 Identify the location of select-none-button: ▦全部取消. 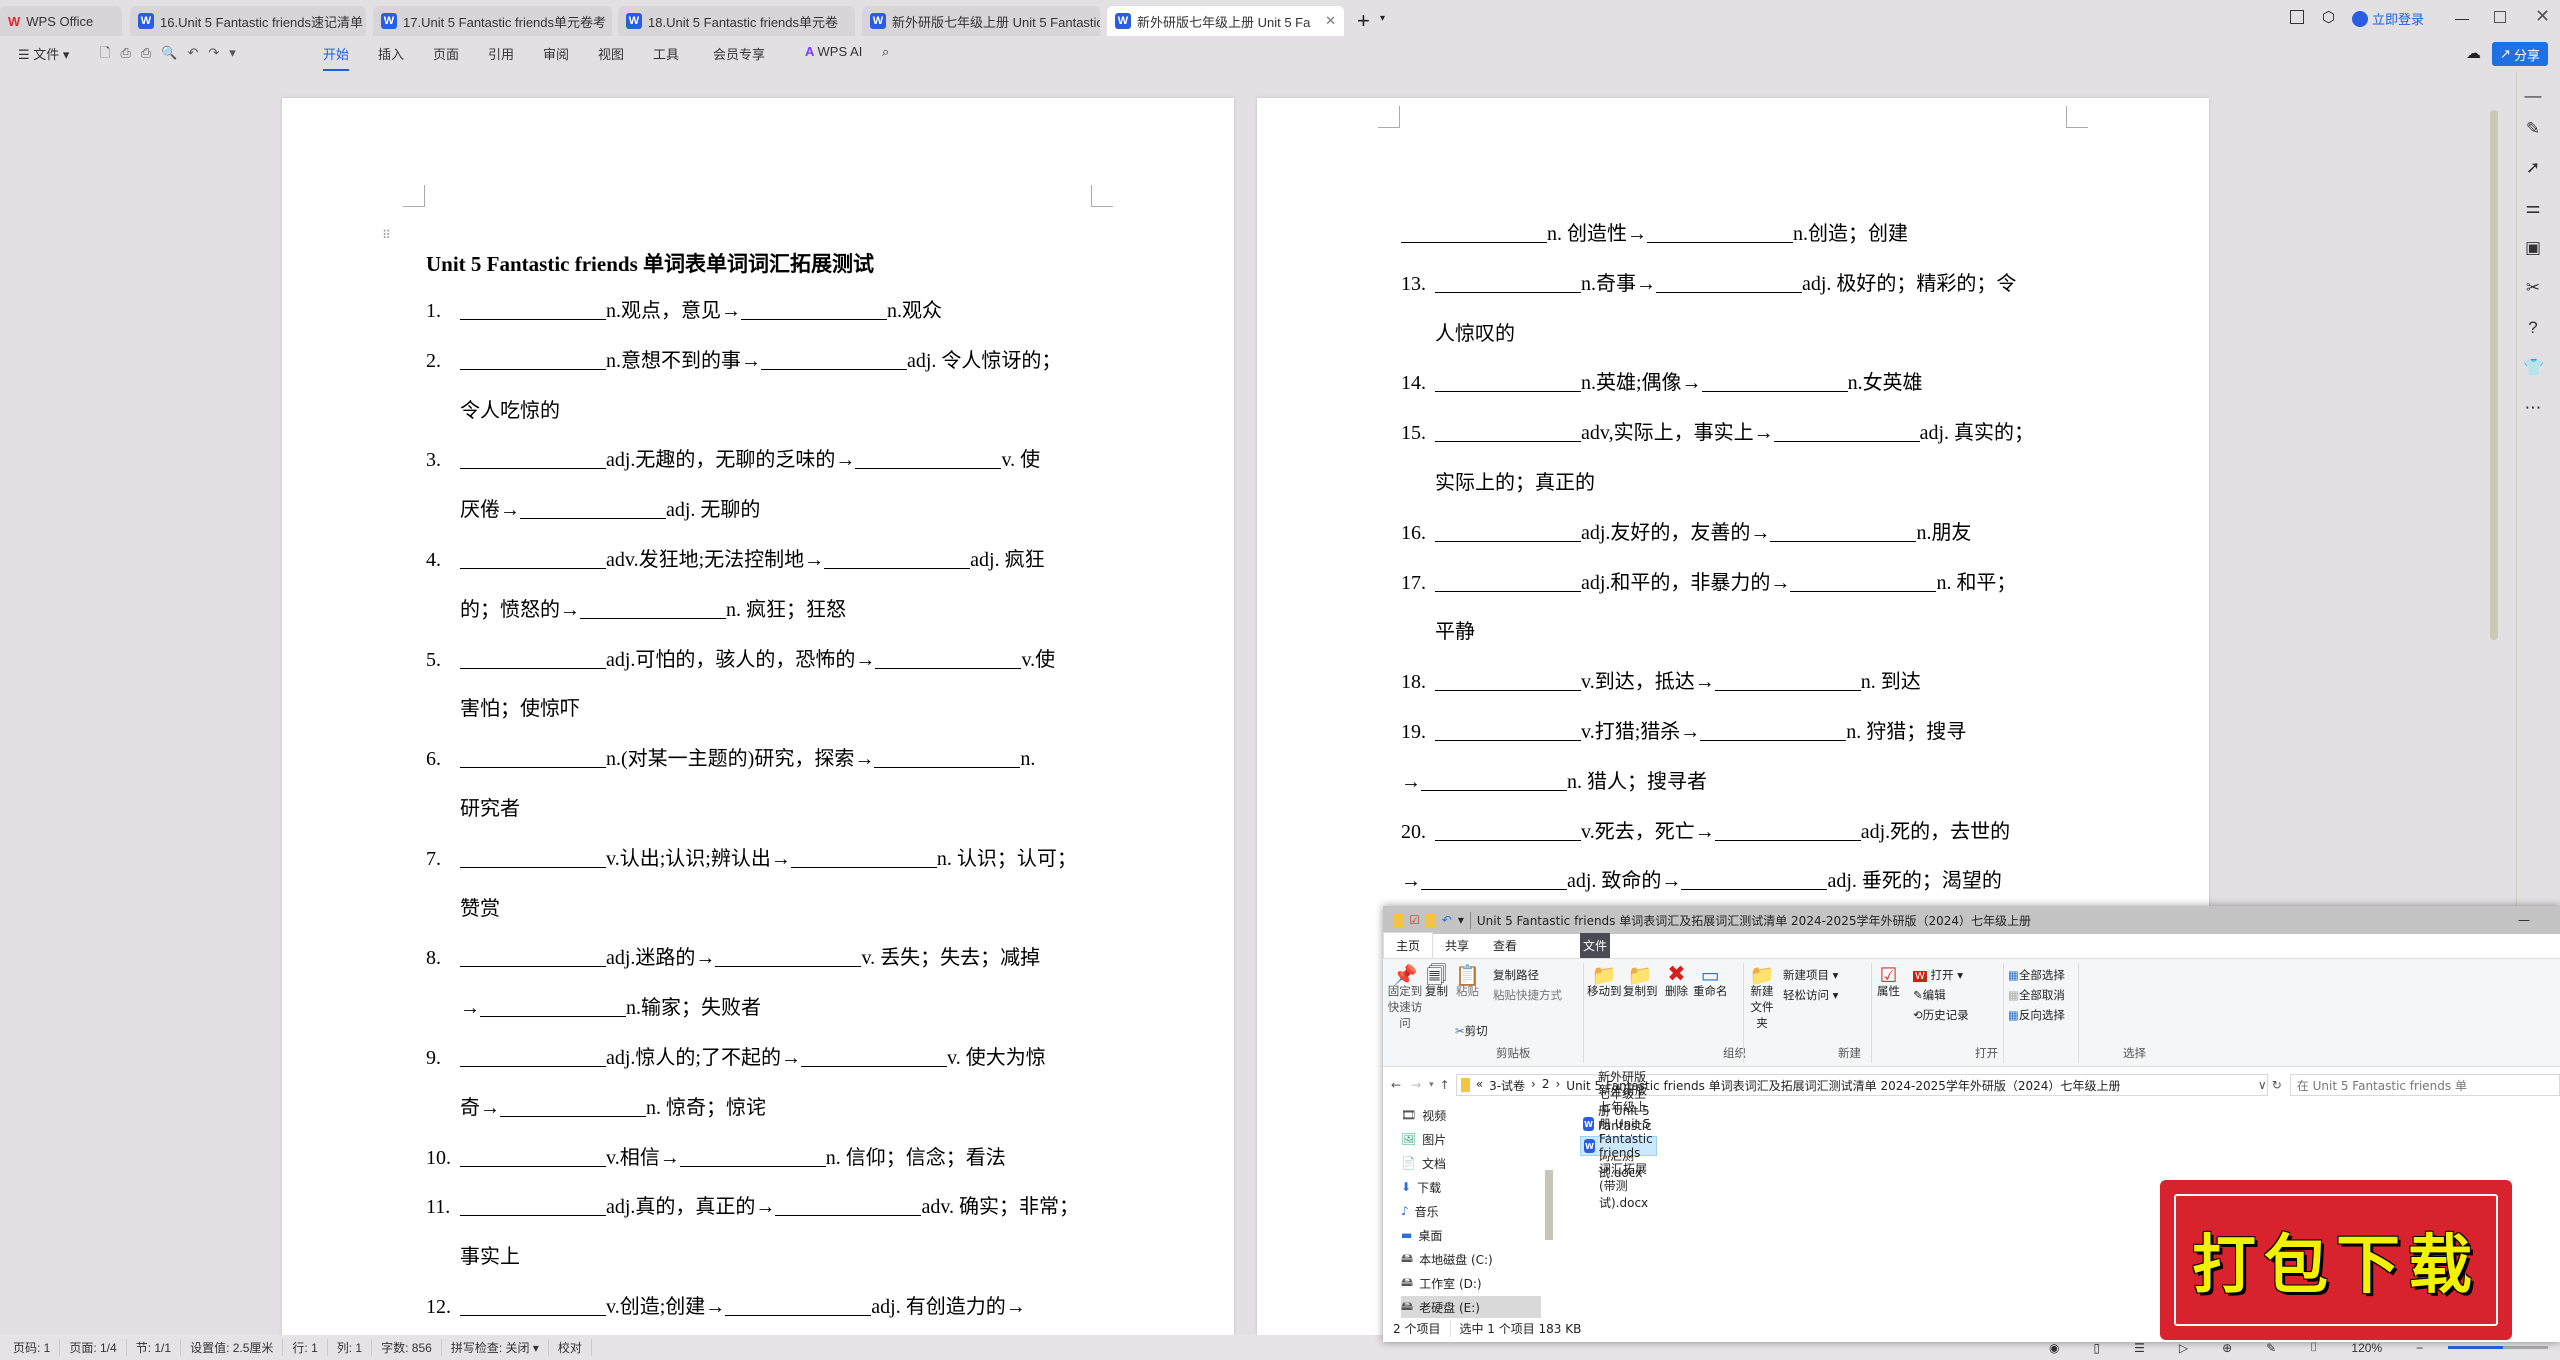
(2036, 995).